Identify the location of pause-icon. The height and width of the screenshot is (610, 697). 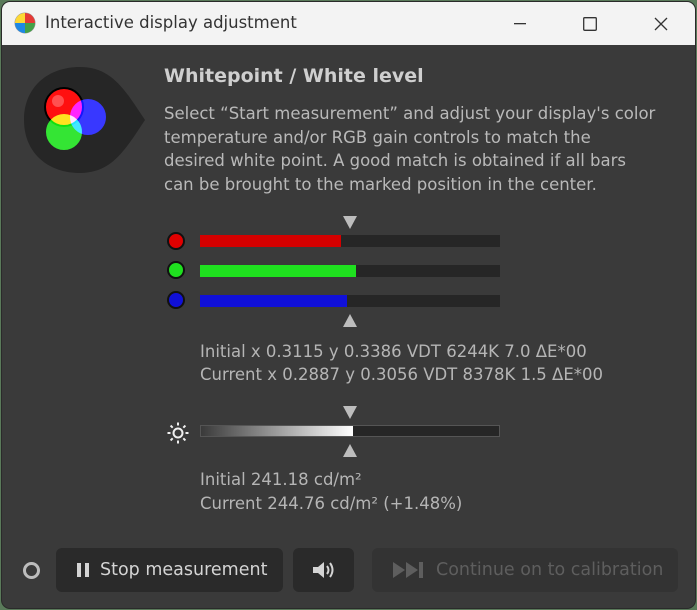
(83, 570).